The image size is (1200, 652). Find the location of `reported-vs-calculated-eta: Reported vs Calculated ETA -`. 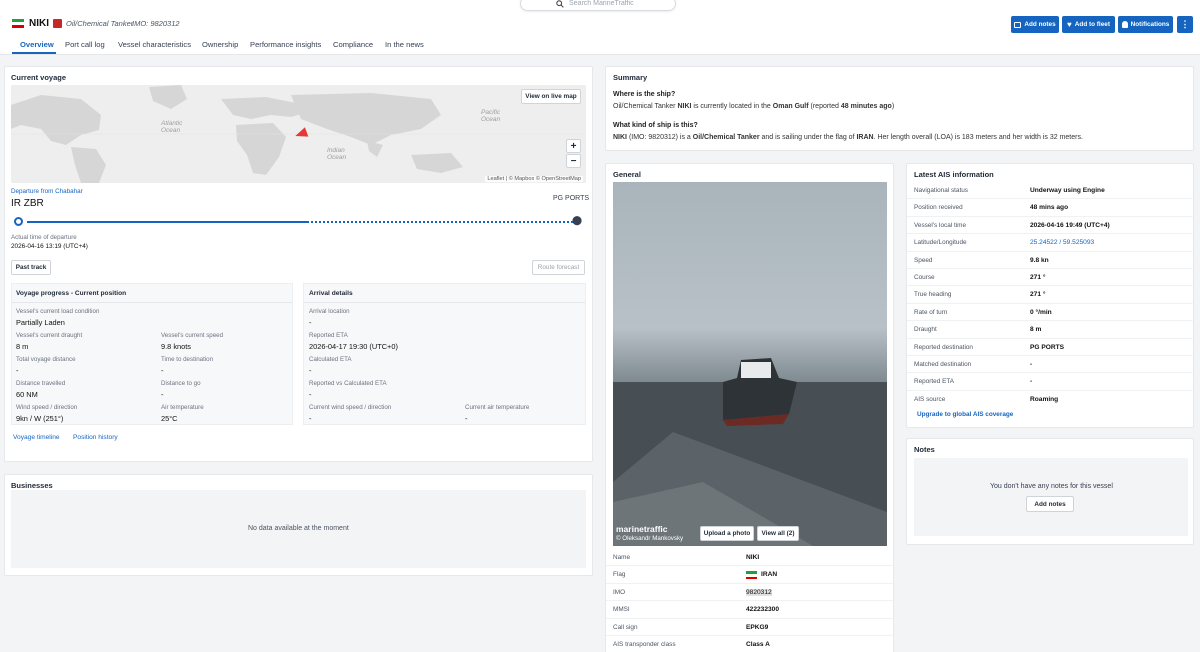

reported-vs-calculated-eta: Reported vs Calculated ETA - is located at coordinates (348, 389).